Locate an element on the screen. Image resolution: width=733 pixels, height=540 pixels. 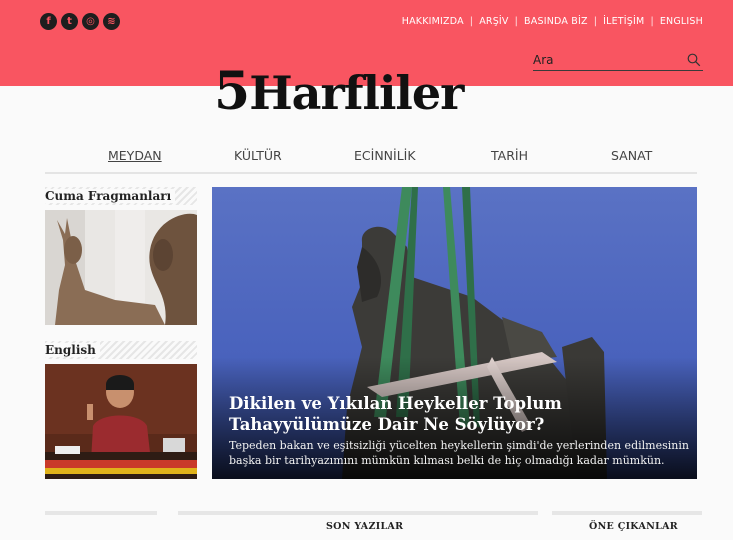
topnav-link-press: BASINDA BİZ is located at coordinates (556, 21).